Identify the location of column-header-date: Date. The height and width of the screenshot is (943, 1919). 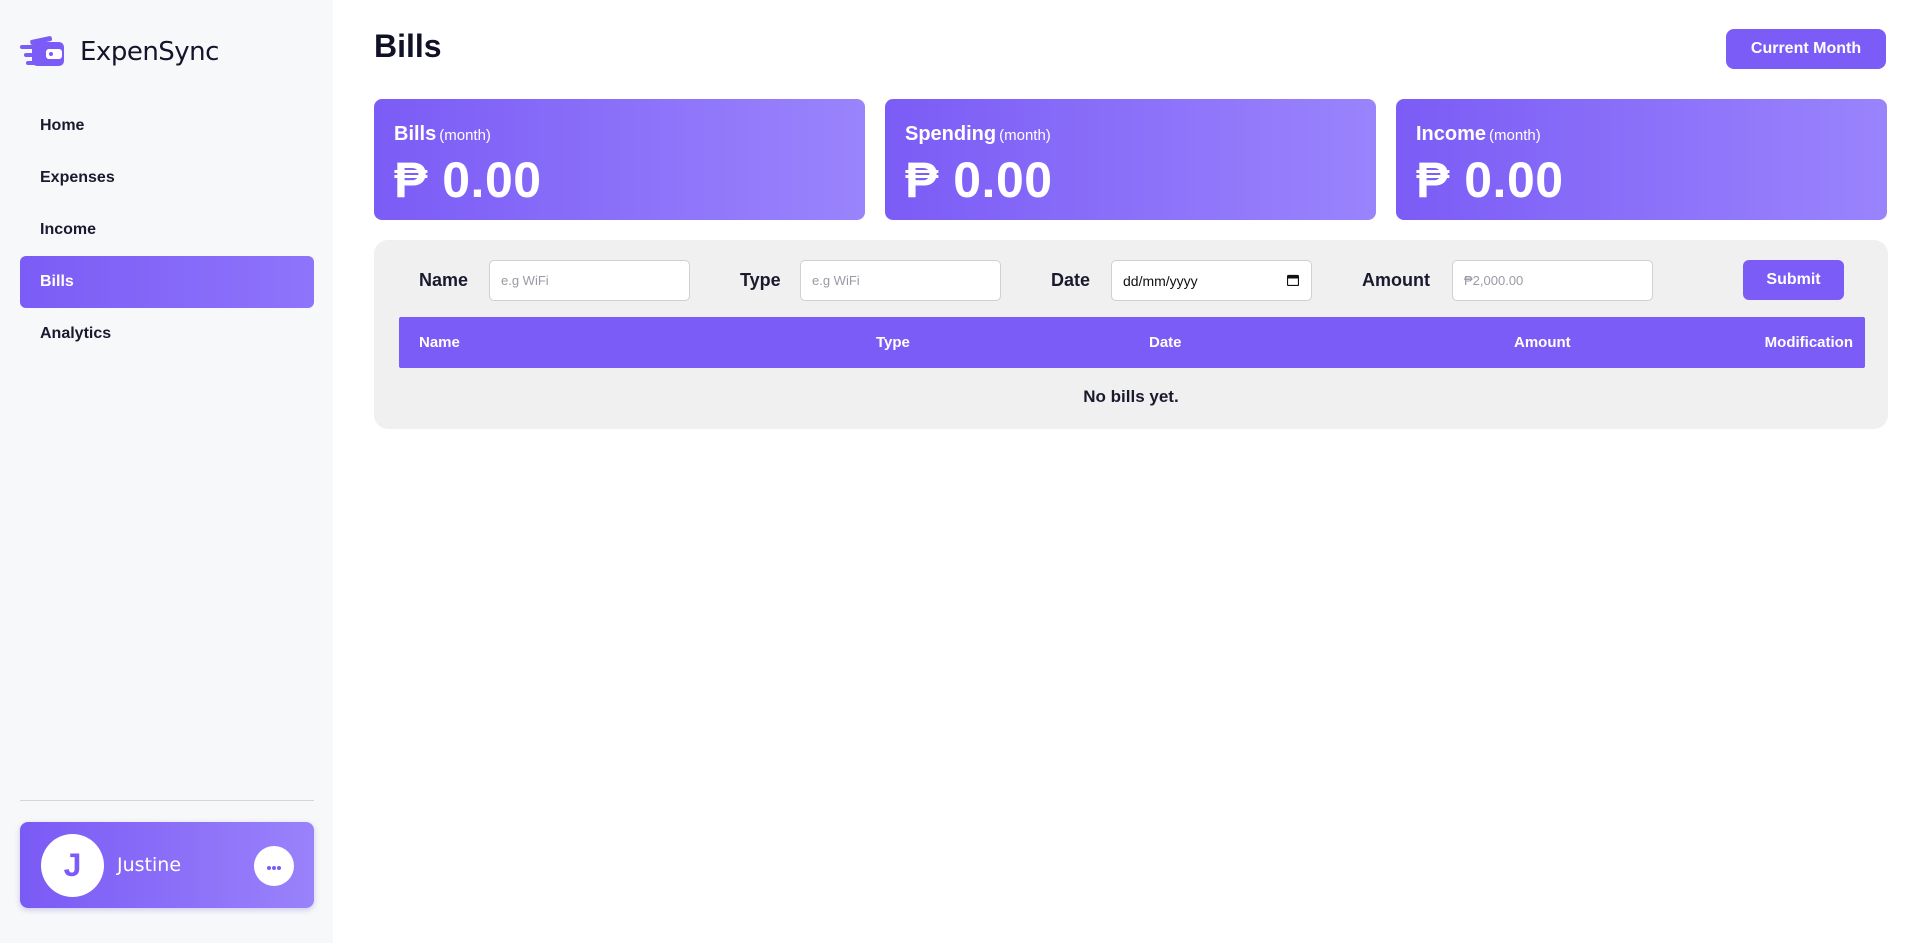
(1165, 342).